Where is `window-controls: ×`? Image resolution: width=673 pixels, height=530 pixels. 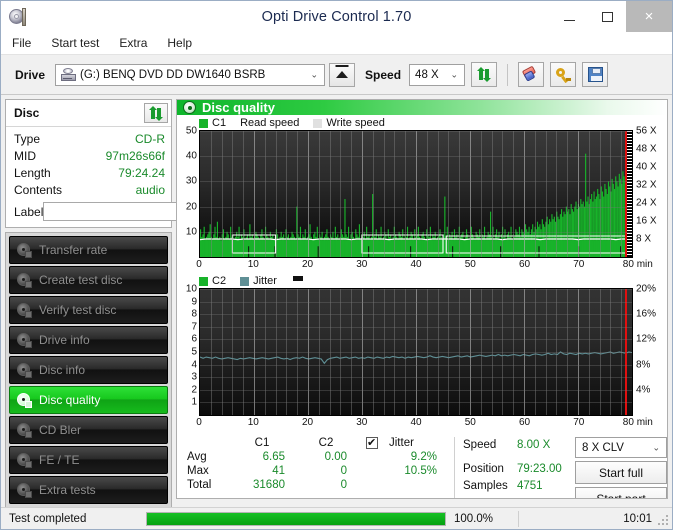 window-controls: × is located at coordinates (611, 16).